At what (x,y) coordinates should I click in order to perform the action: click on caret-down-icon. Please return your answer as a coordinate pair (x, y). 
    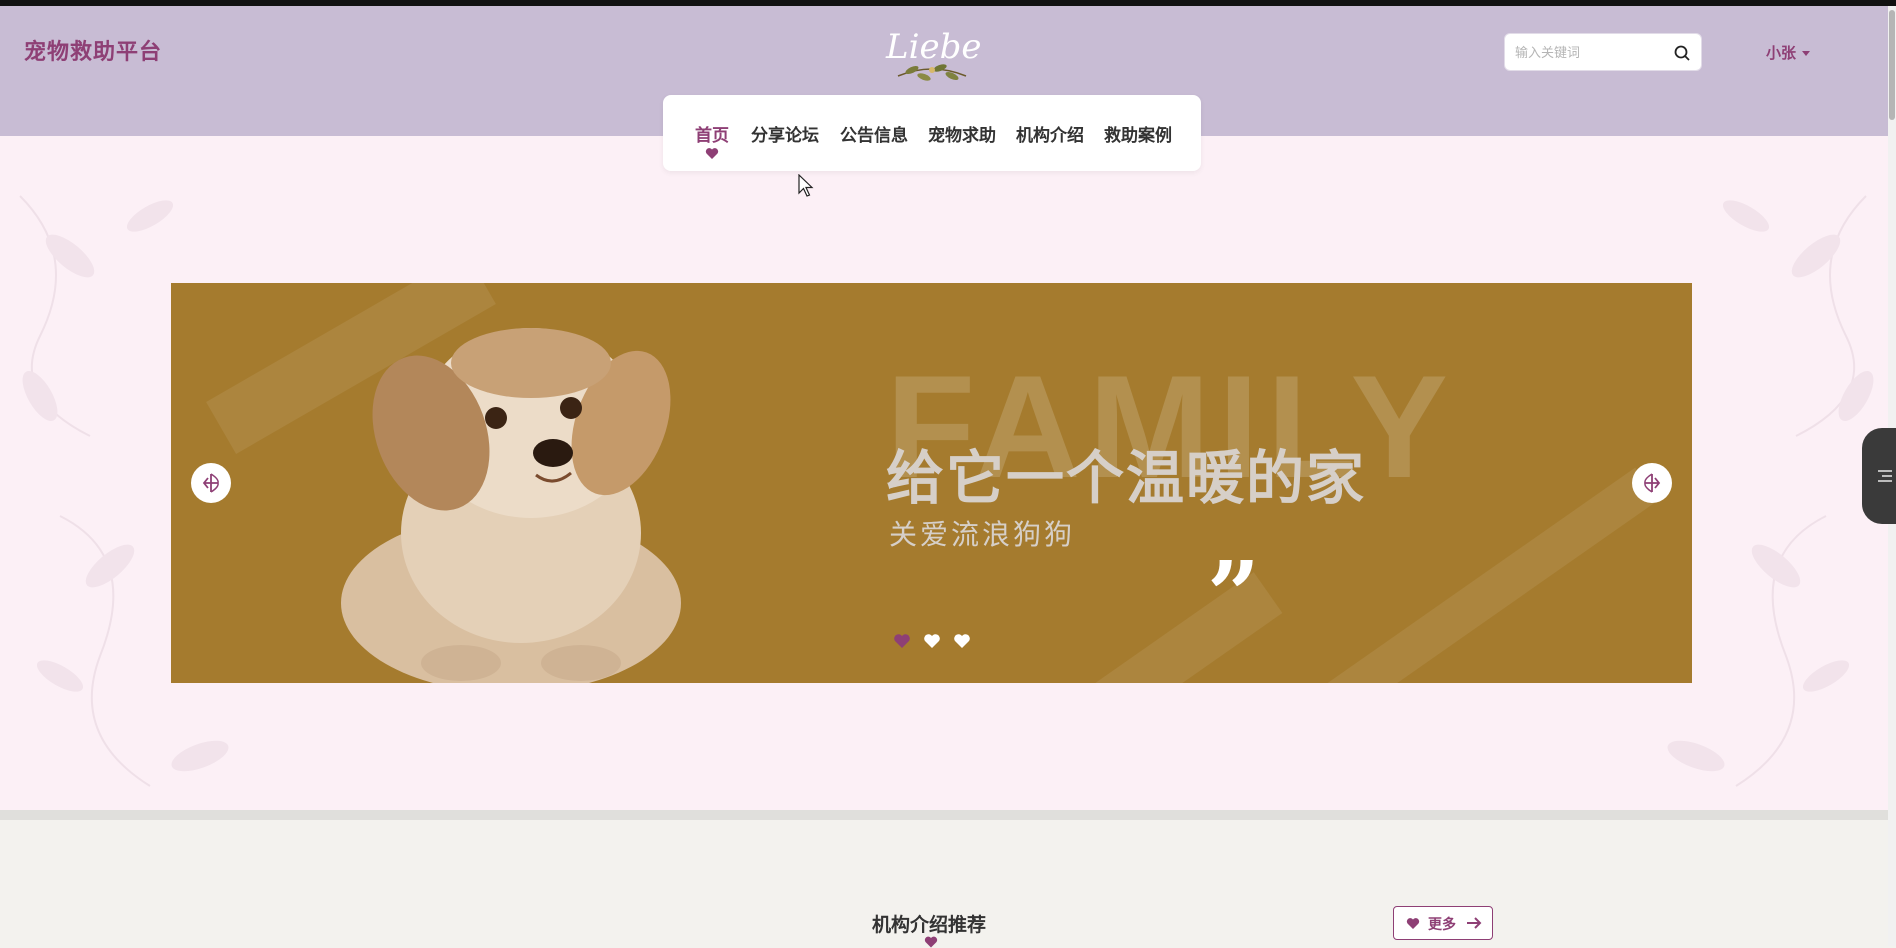
    Looking at the image, I should click on (1806, 53).